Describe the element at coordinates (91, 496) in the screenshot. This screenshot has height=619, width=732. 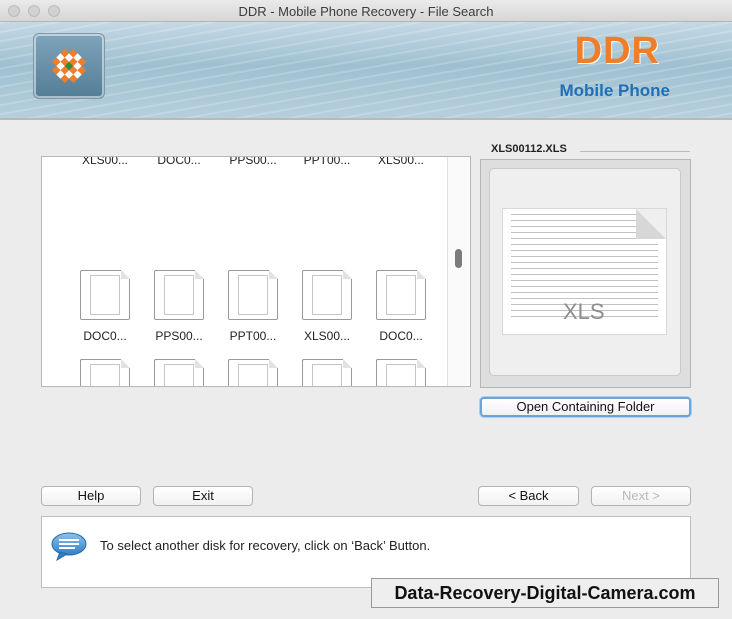
I see `help-button: Help` at that location.